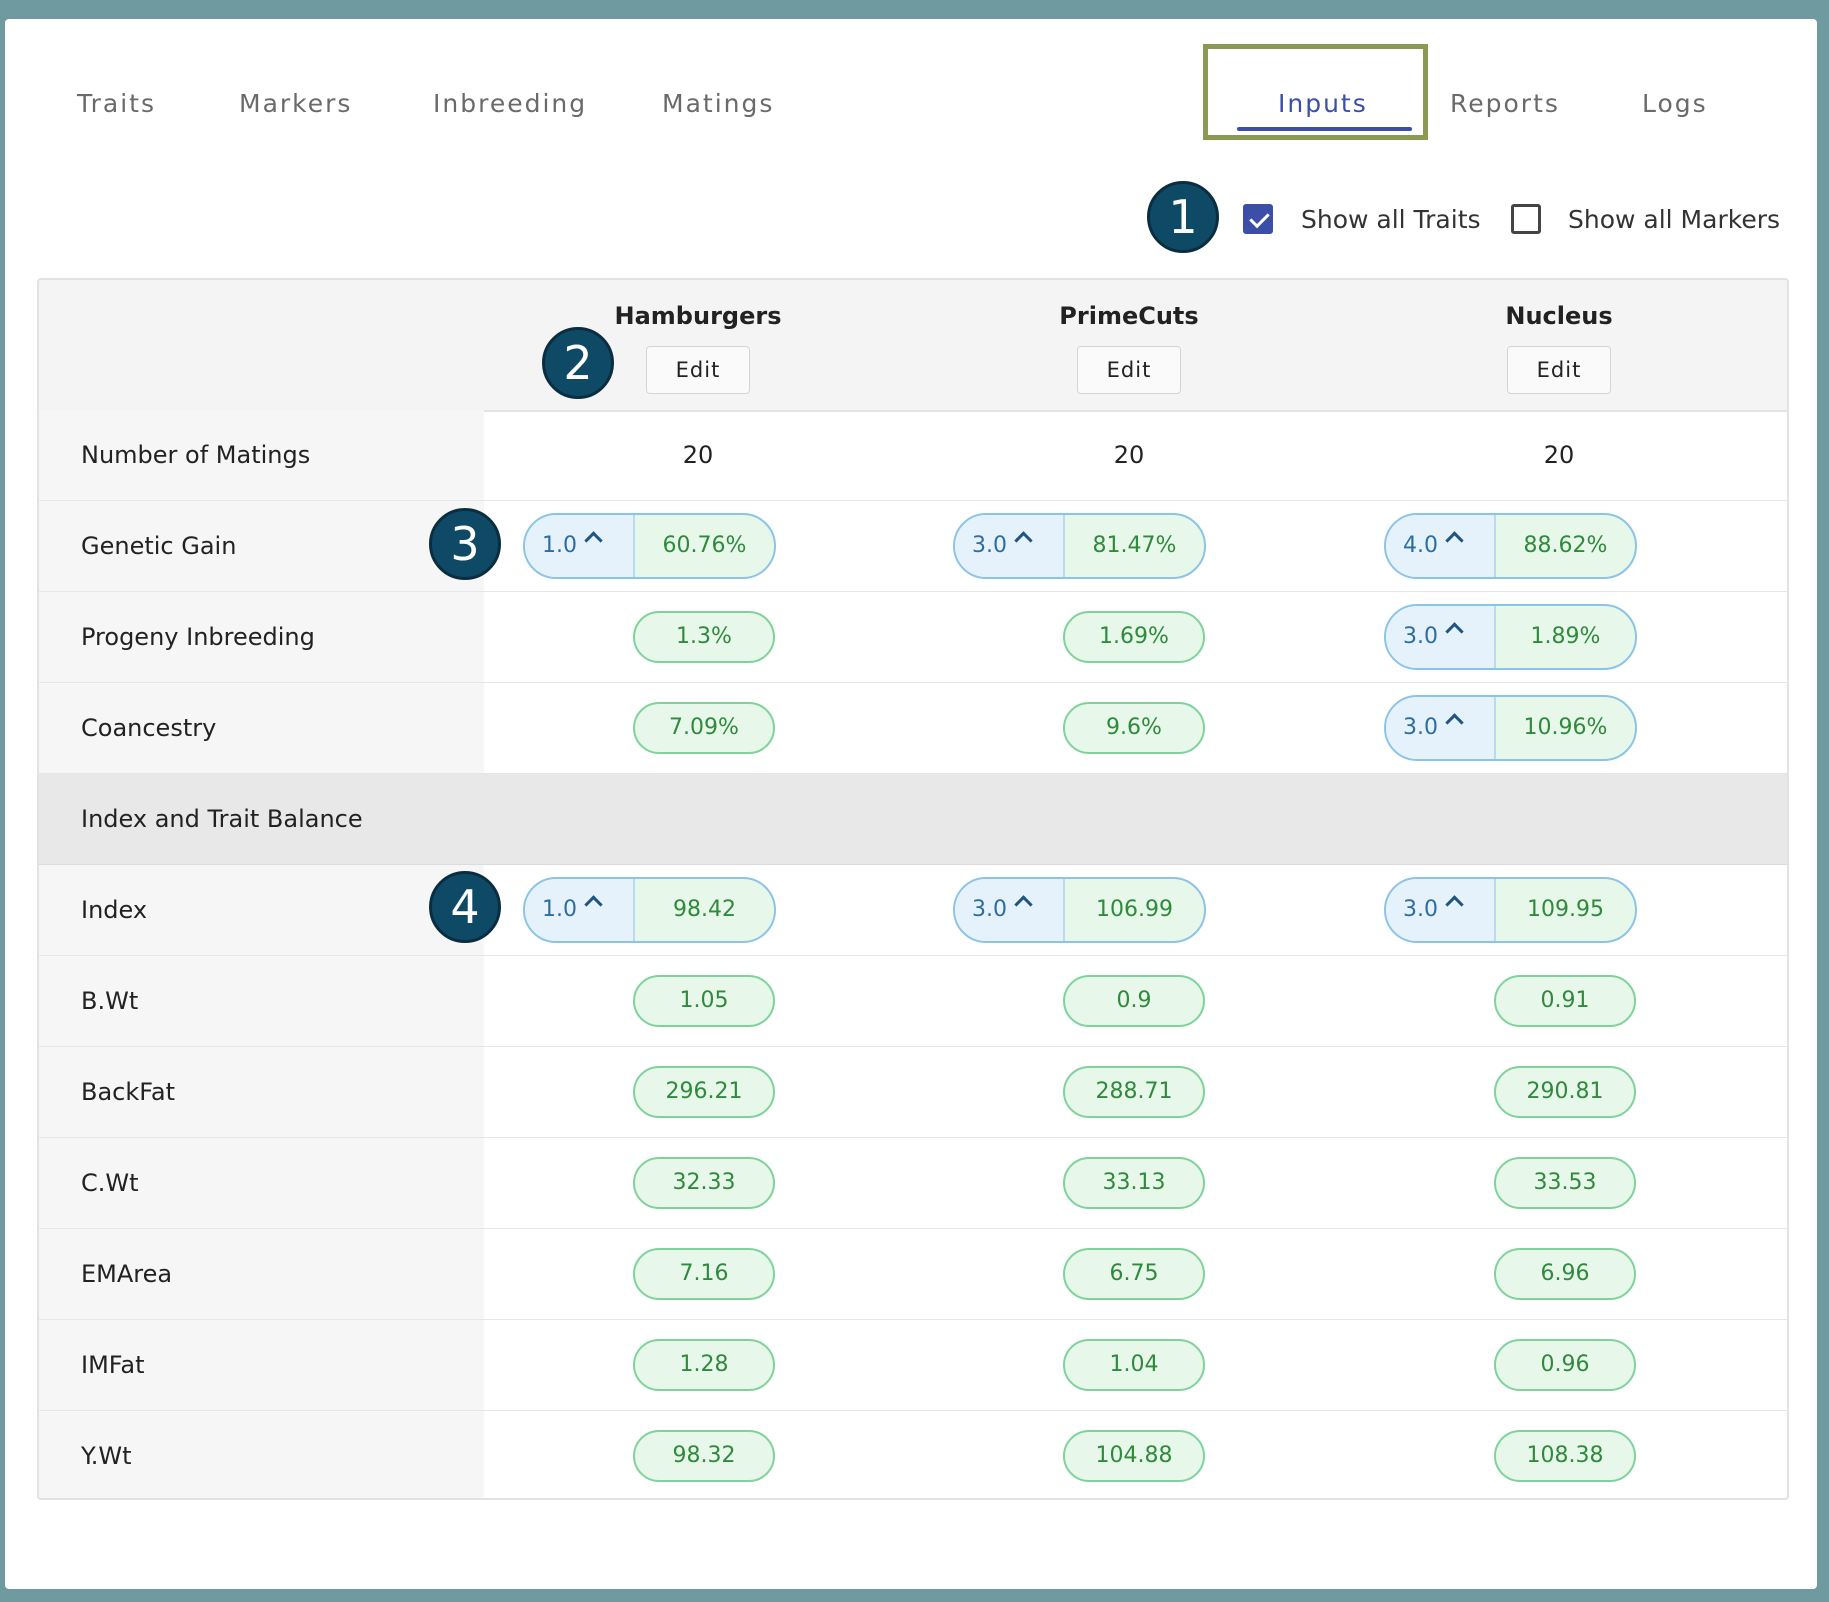  Describe the element at coordinates (1565, 545) in the screenshot. I see `pill-value: 88.62%` at that location.